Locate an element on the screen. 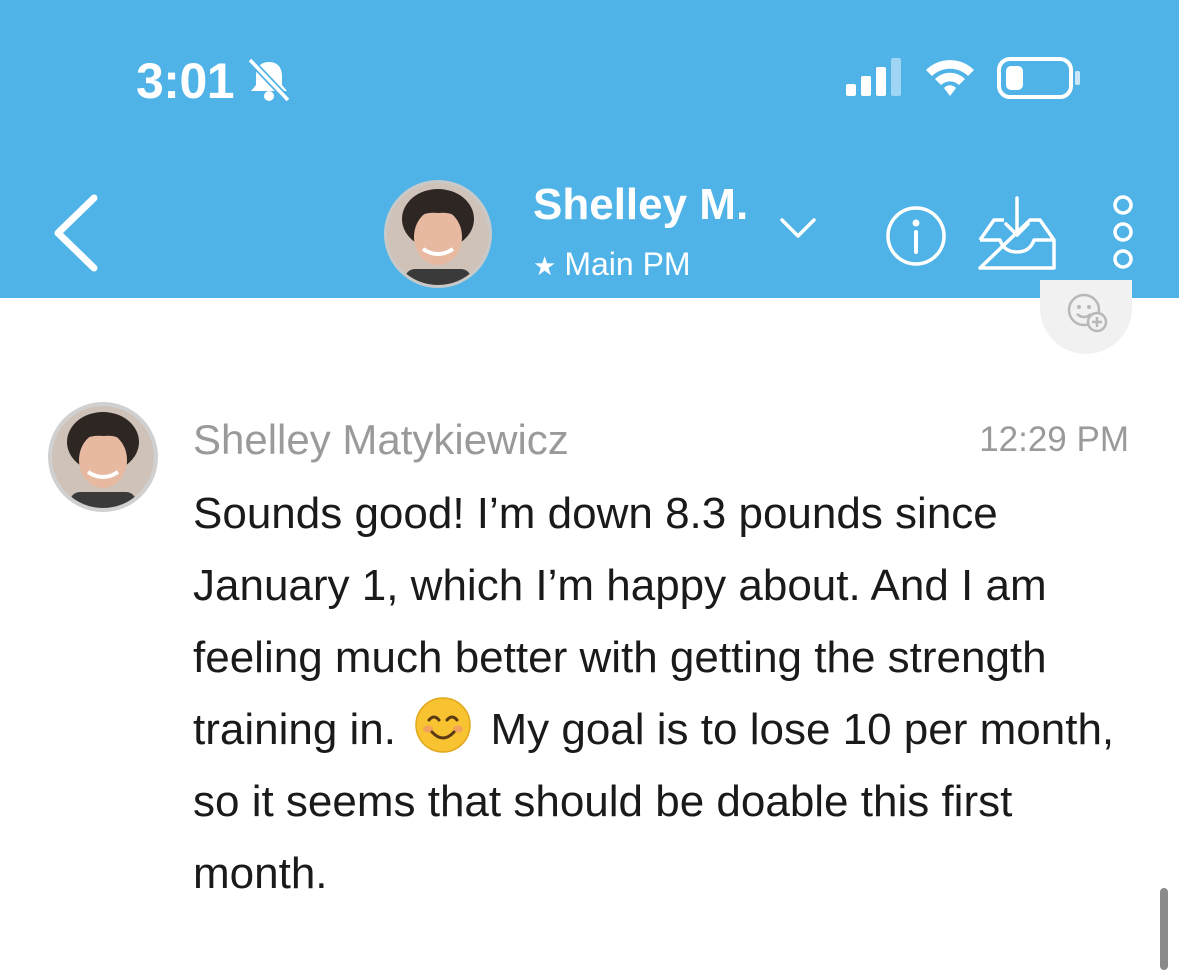 Image resolution: width=1179 pixels, height=970 pixels. sender-name: Shelley Matykiewicz is located at coordinates (381, 439).